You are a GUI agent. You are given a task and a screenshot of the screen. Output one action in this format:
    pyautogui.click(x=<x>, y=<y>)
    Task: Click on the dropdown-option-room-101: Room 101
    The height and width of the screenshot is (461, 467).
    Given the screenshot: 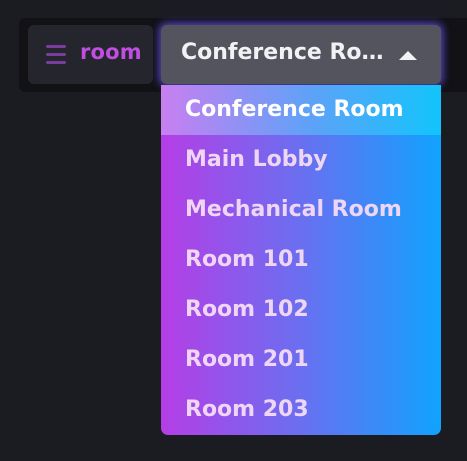 What is the action you would take?
    pyautogui.click(x=301, y=260)
    